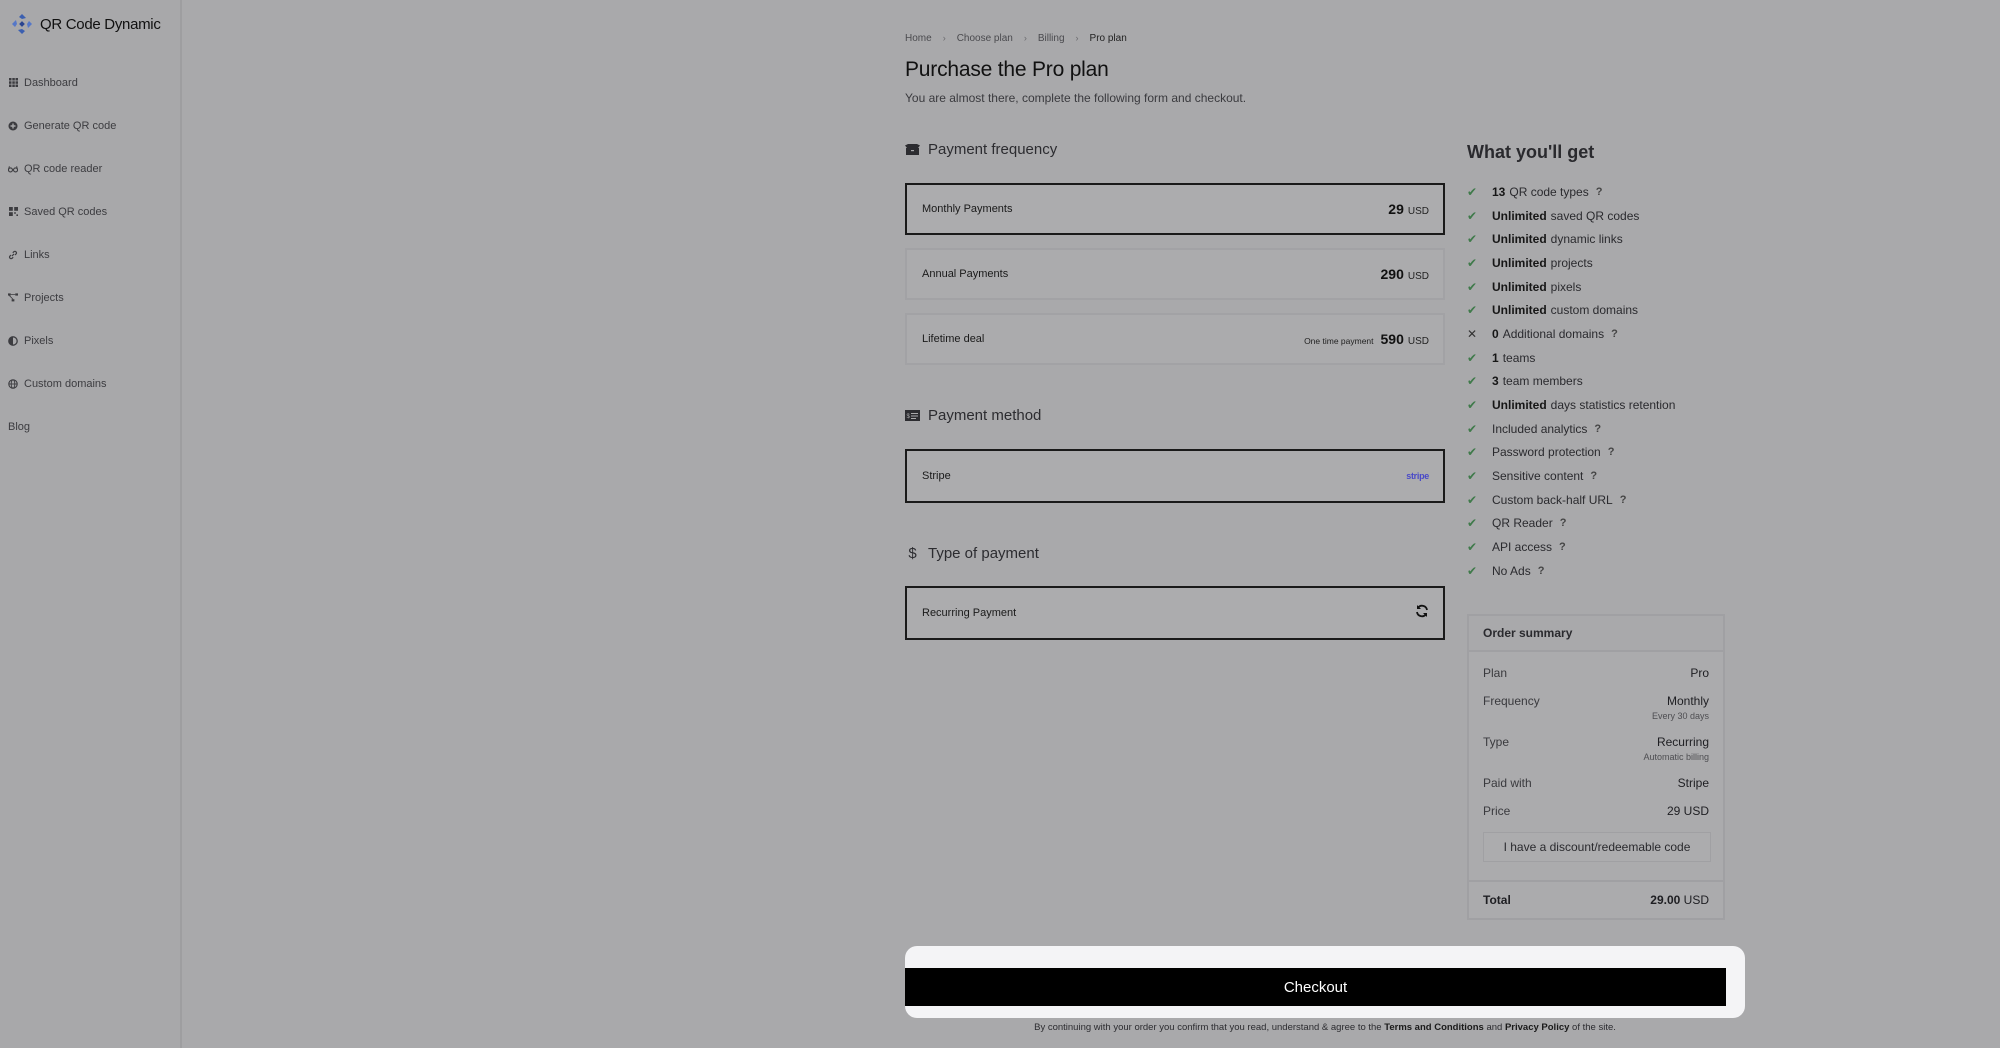  Describe the element at coordinates (1682, 742) in the screenshot. I see `summary-value: Recurring` at that location.